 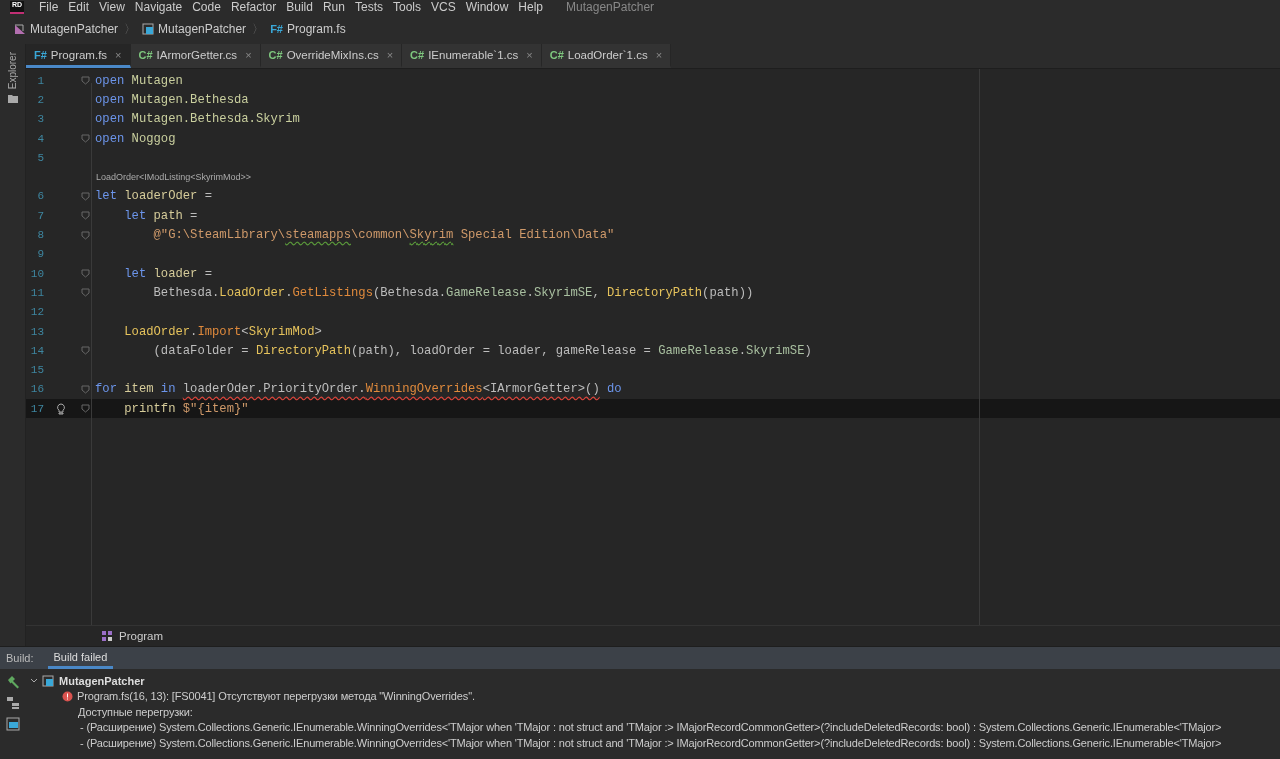 What do you see at coordinates (195, 56) in the screenshot?
I see `editor-tab: C# IArmorGetter.cs ×` at bounding box center [195, 56].